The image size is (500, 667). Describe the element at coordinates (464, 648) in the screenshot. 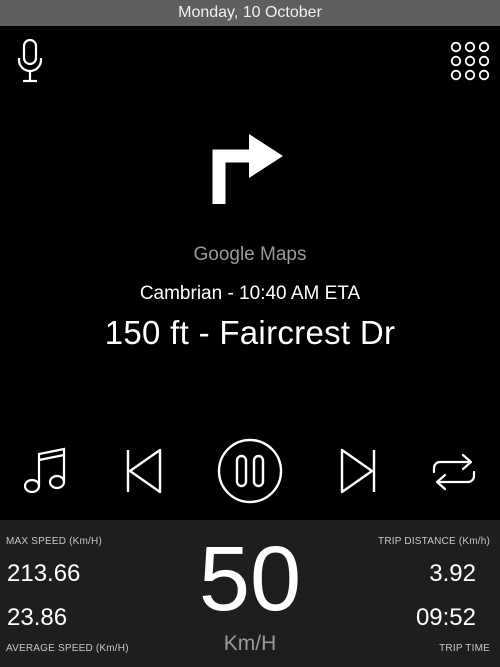

I see `trip-time-label: TRIP TIME` at that location.